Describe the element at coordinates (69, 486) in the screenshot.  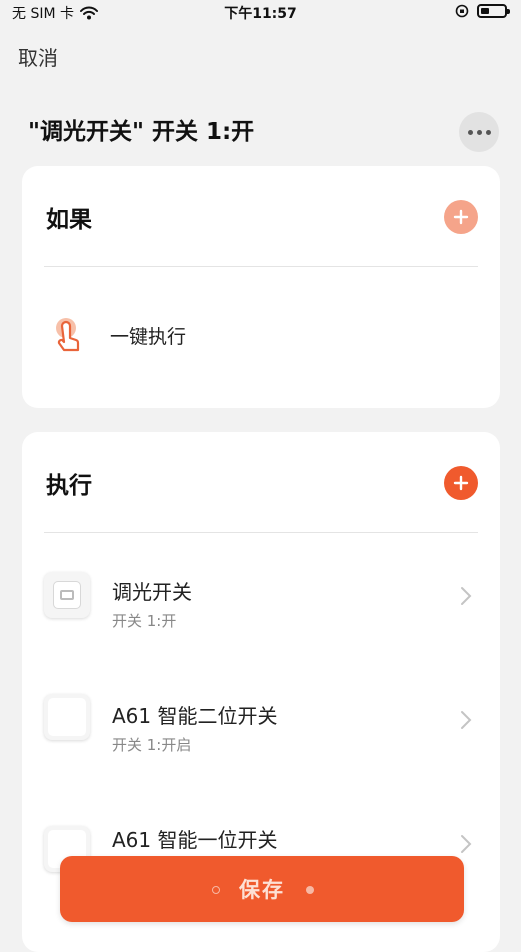
I see `execute-section-title: 执行` at that location.